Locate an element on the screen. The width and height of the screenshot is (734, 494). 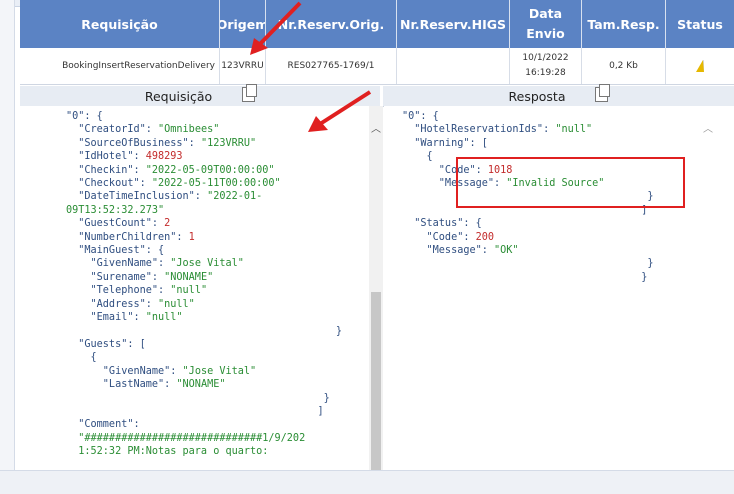
json-key: "Code": is located at coordinates (439, 237).